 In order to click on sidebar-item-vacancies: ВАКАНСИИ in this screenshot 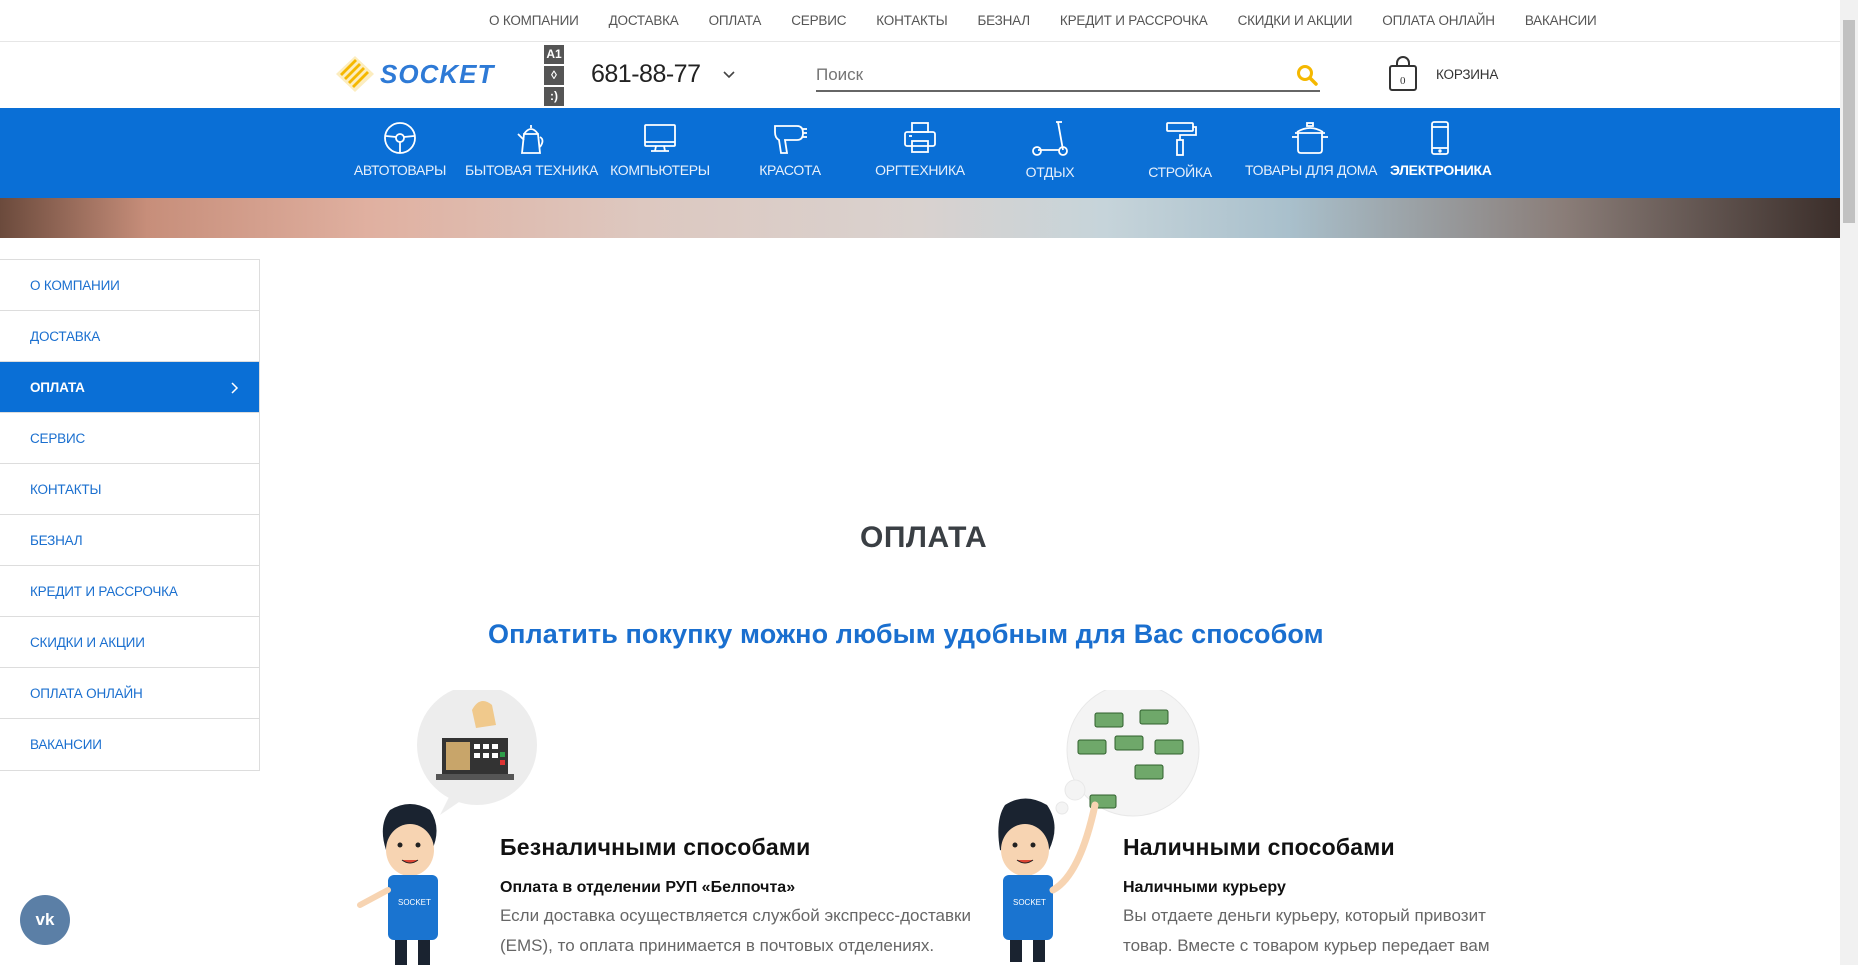, I will do `click(129, 744)`.